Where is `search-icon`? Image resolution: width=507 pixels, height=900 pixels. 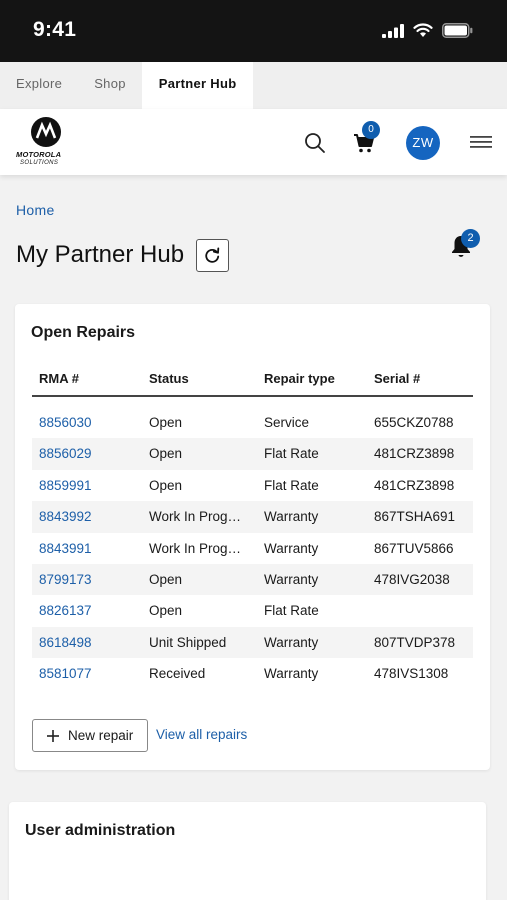
search-icon is located at coordinates (315, 143).